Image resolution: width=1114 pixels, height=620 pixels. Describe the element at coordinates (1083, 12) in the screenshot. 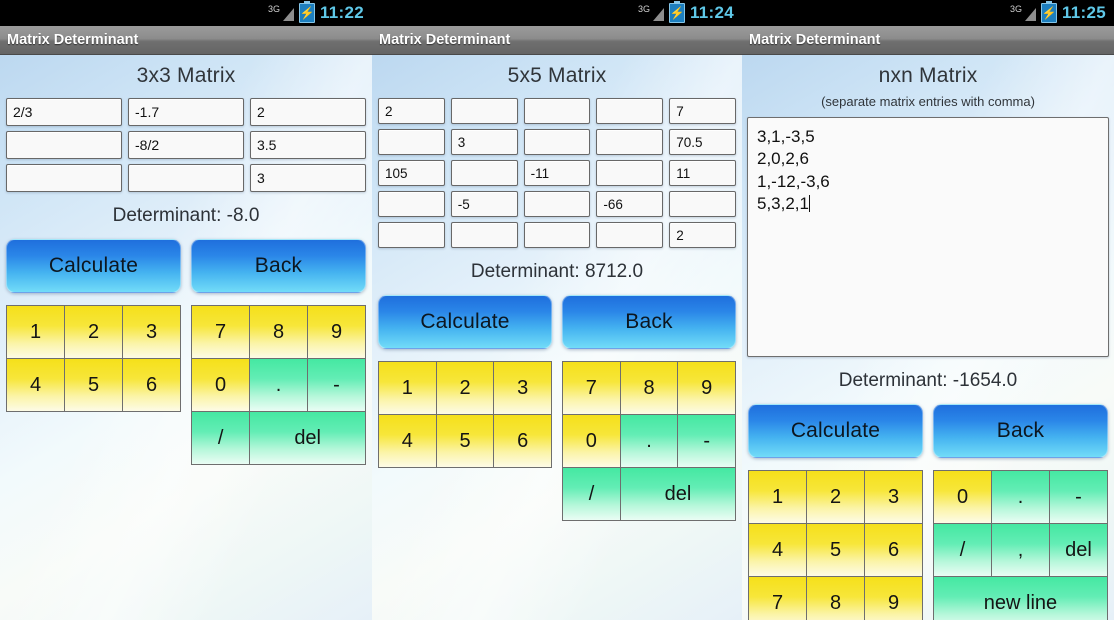

I see `status-clock: 11:25` at that location.